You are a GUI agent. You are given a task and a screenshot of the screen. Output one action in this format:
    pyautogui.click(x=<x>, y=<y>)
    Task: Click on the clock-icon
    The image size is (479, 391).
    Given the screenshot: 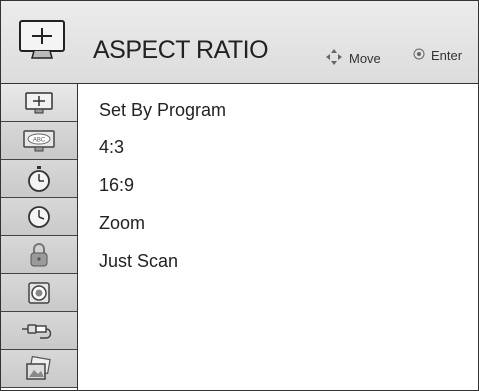 What is the action you would take?
    pyautogui.click(x=39, y=216)
    